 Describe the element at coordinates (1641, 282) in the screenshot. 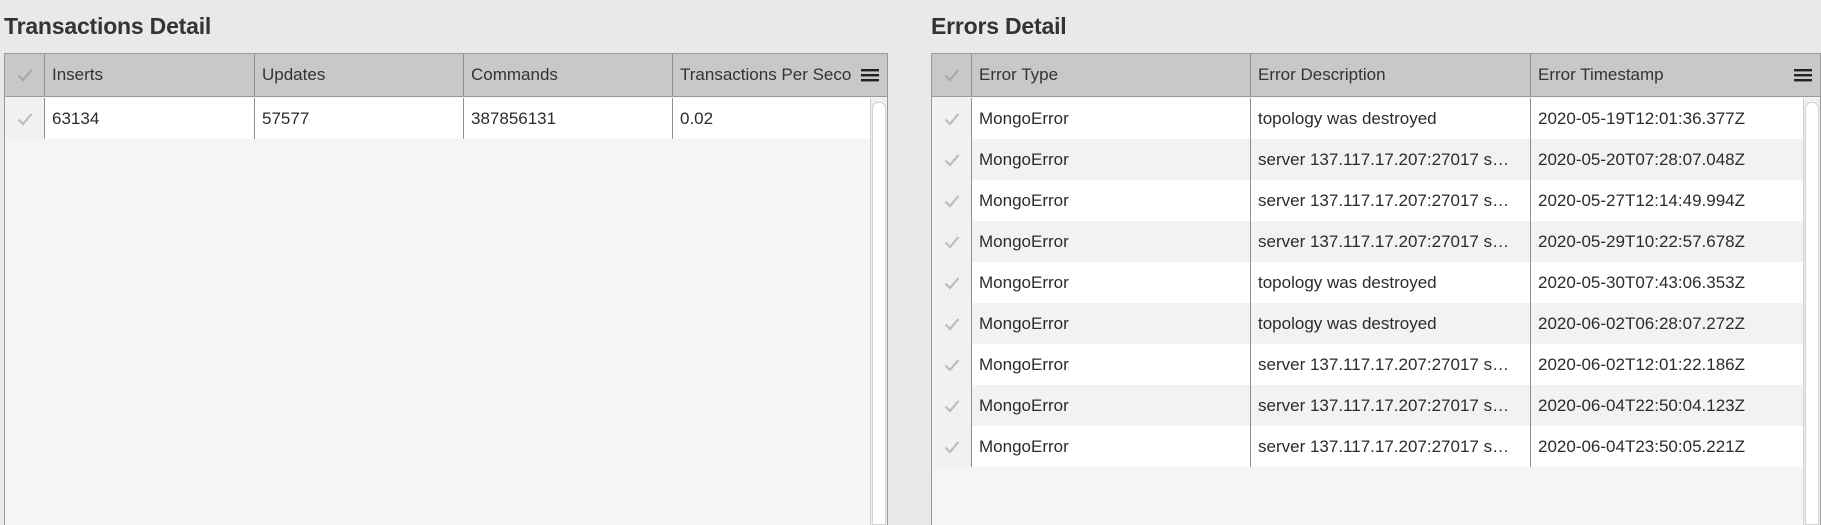

I see `cell-error-timestamp: 2020-05-30T07:43:06.353Z` at that location.